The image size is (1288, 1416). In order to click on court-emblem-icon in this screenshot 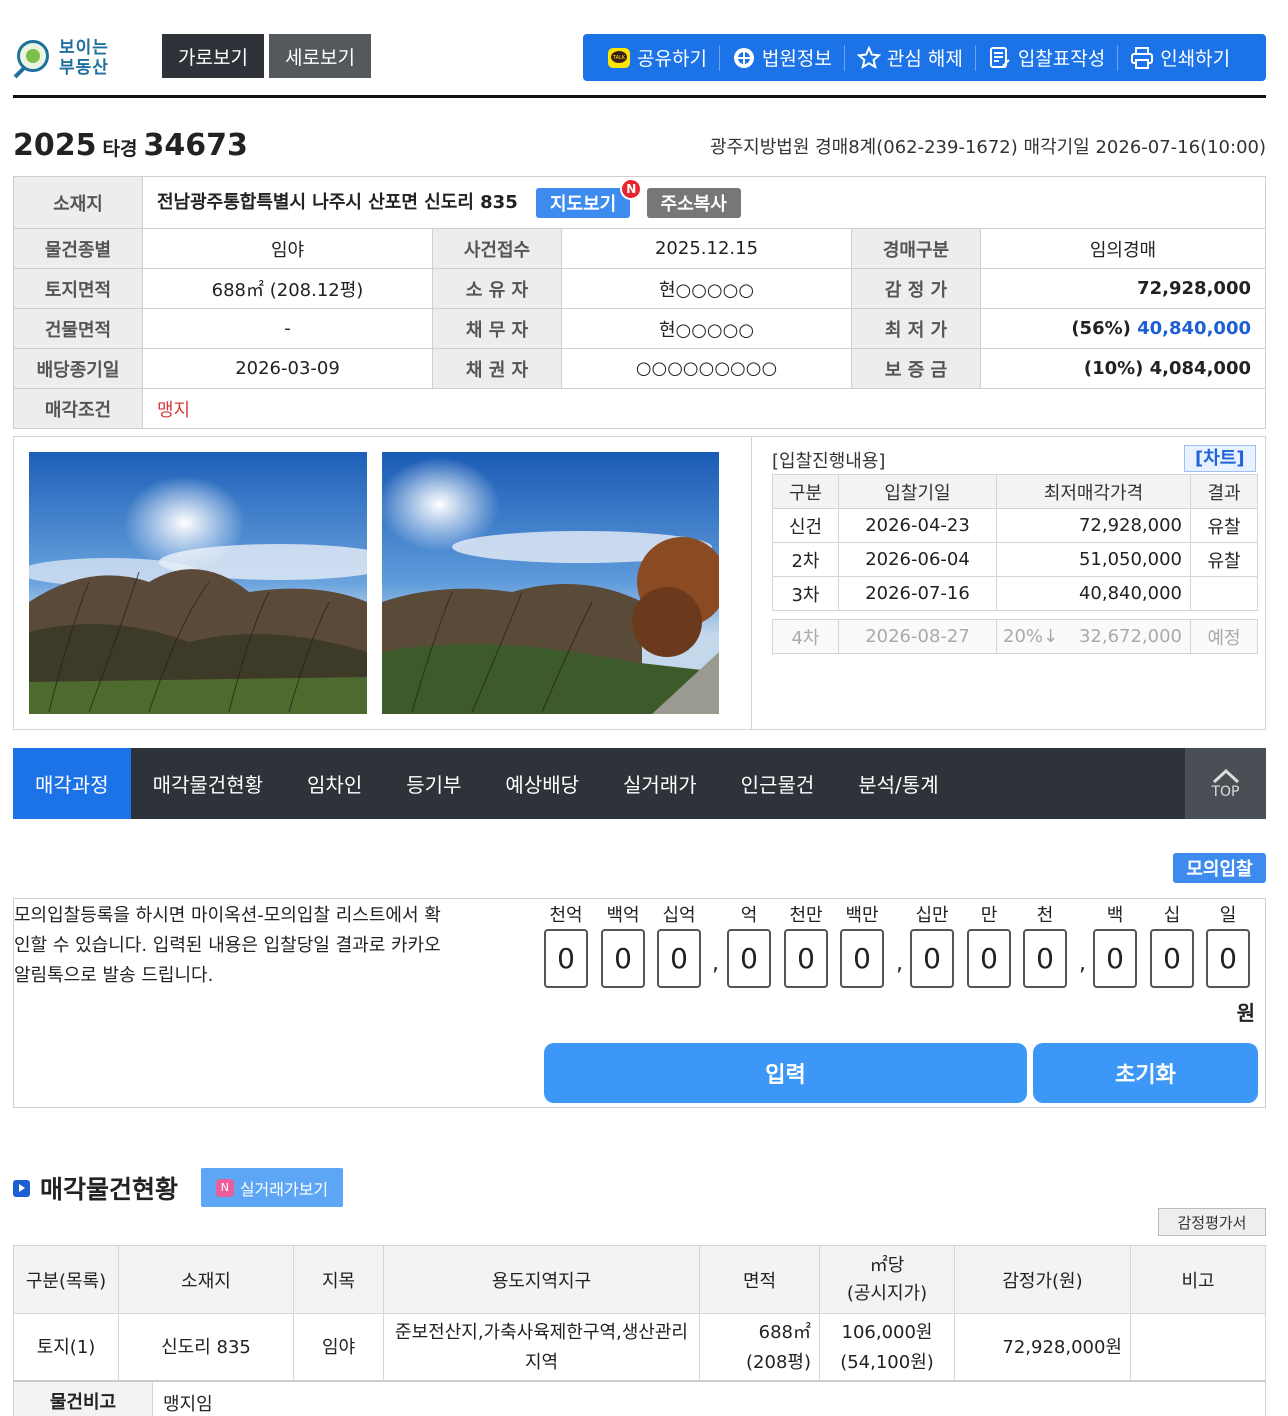, I will do `click(744, 58)`.